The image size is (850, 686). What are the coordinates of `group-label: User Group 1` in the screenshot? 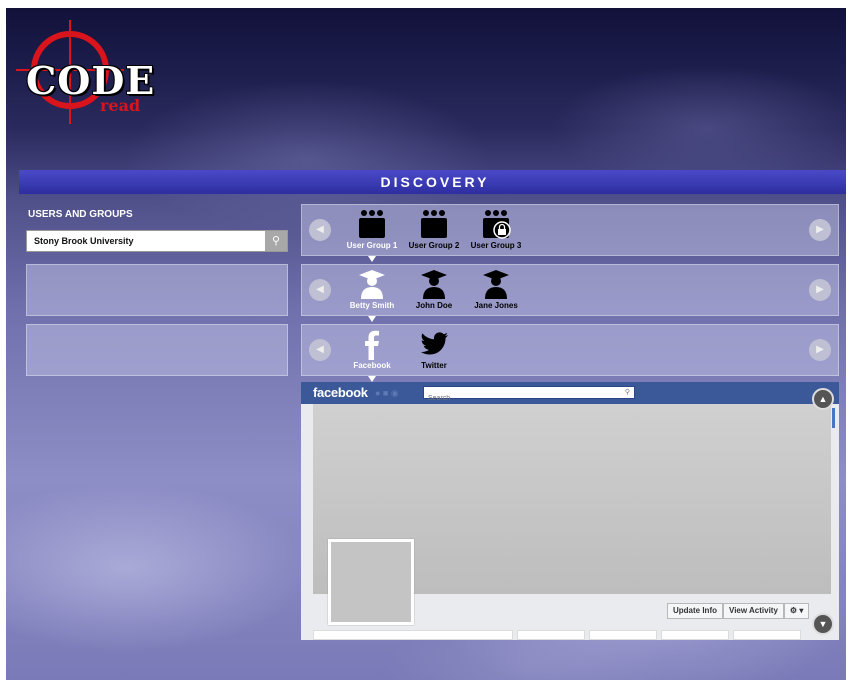 It's located at (372, 245).